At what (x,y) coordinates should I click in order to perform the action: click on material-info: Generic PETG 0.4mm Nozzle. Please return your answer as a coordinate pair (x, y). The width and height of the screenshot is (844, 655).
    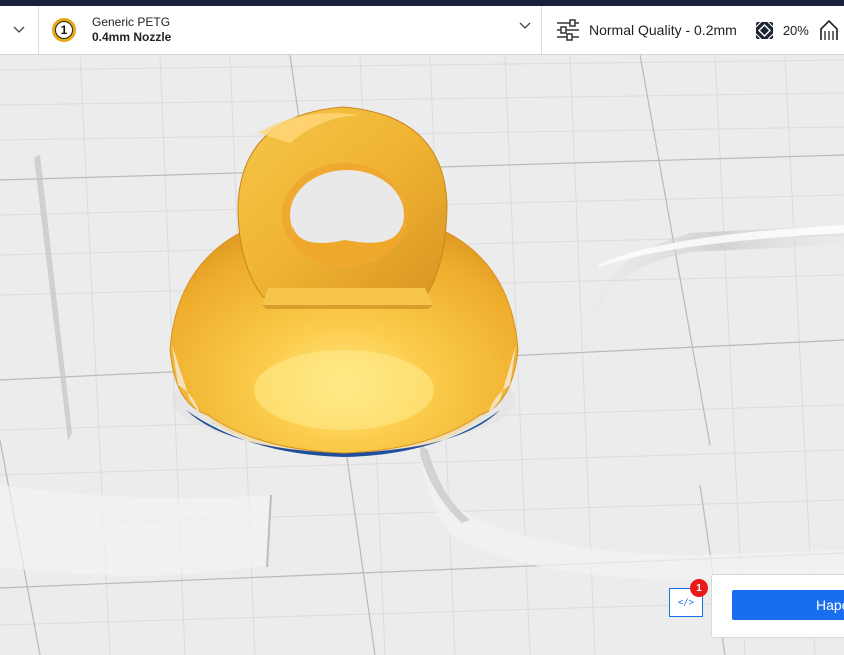
    Looking at the image, I should click on (131, 30).